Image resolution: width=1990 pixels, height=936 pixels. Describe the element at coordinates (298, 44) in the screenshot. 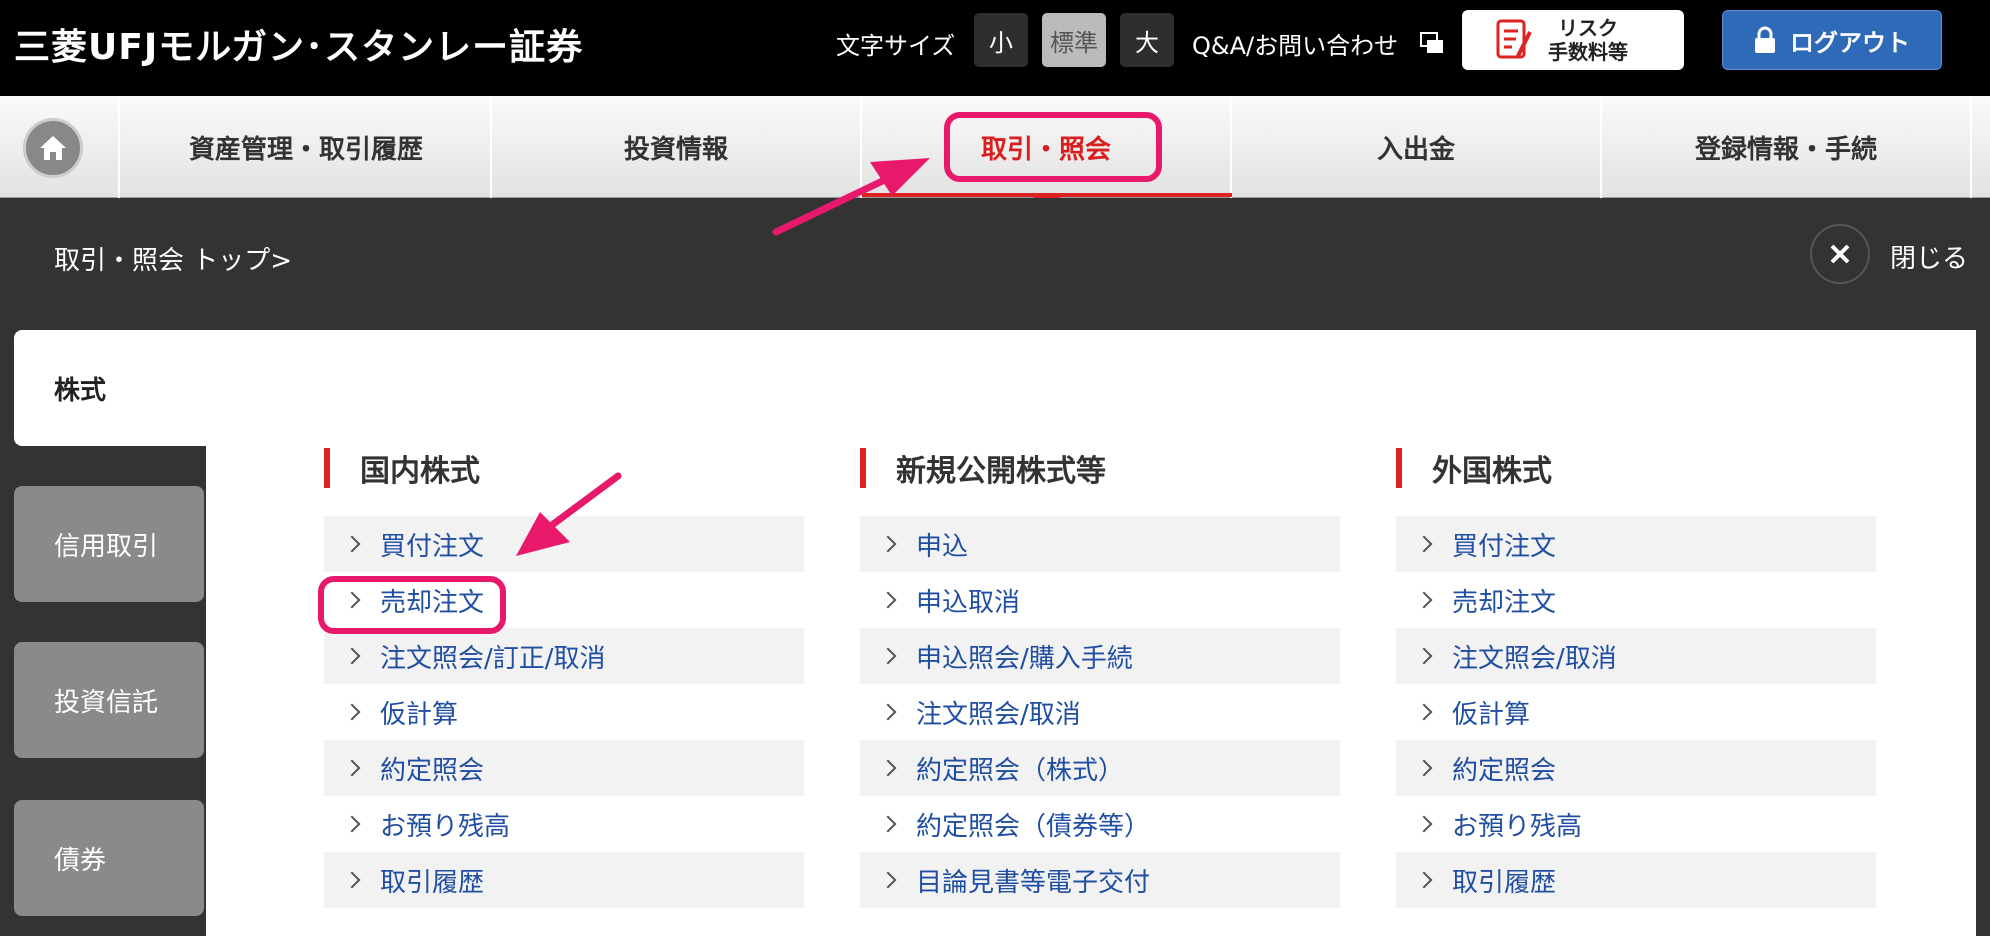

I see `brand-logo: 三菱UFJモルガン･スタンレー証券` at that location.